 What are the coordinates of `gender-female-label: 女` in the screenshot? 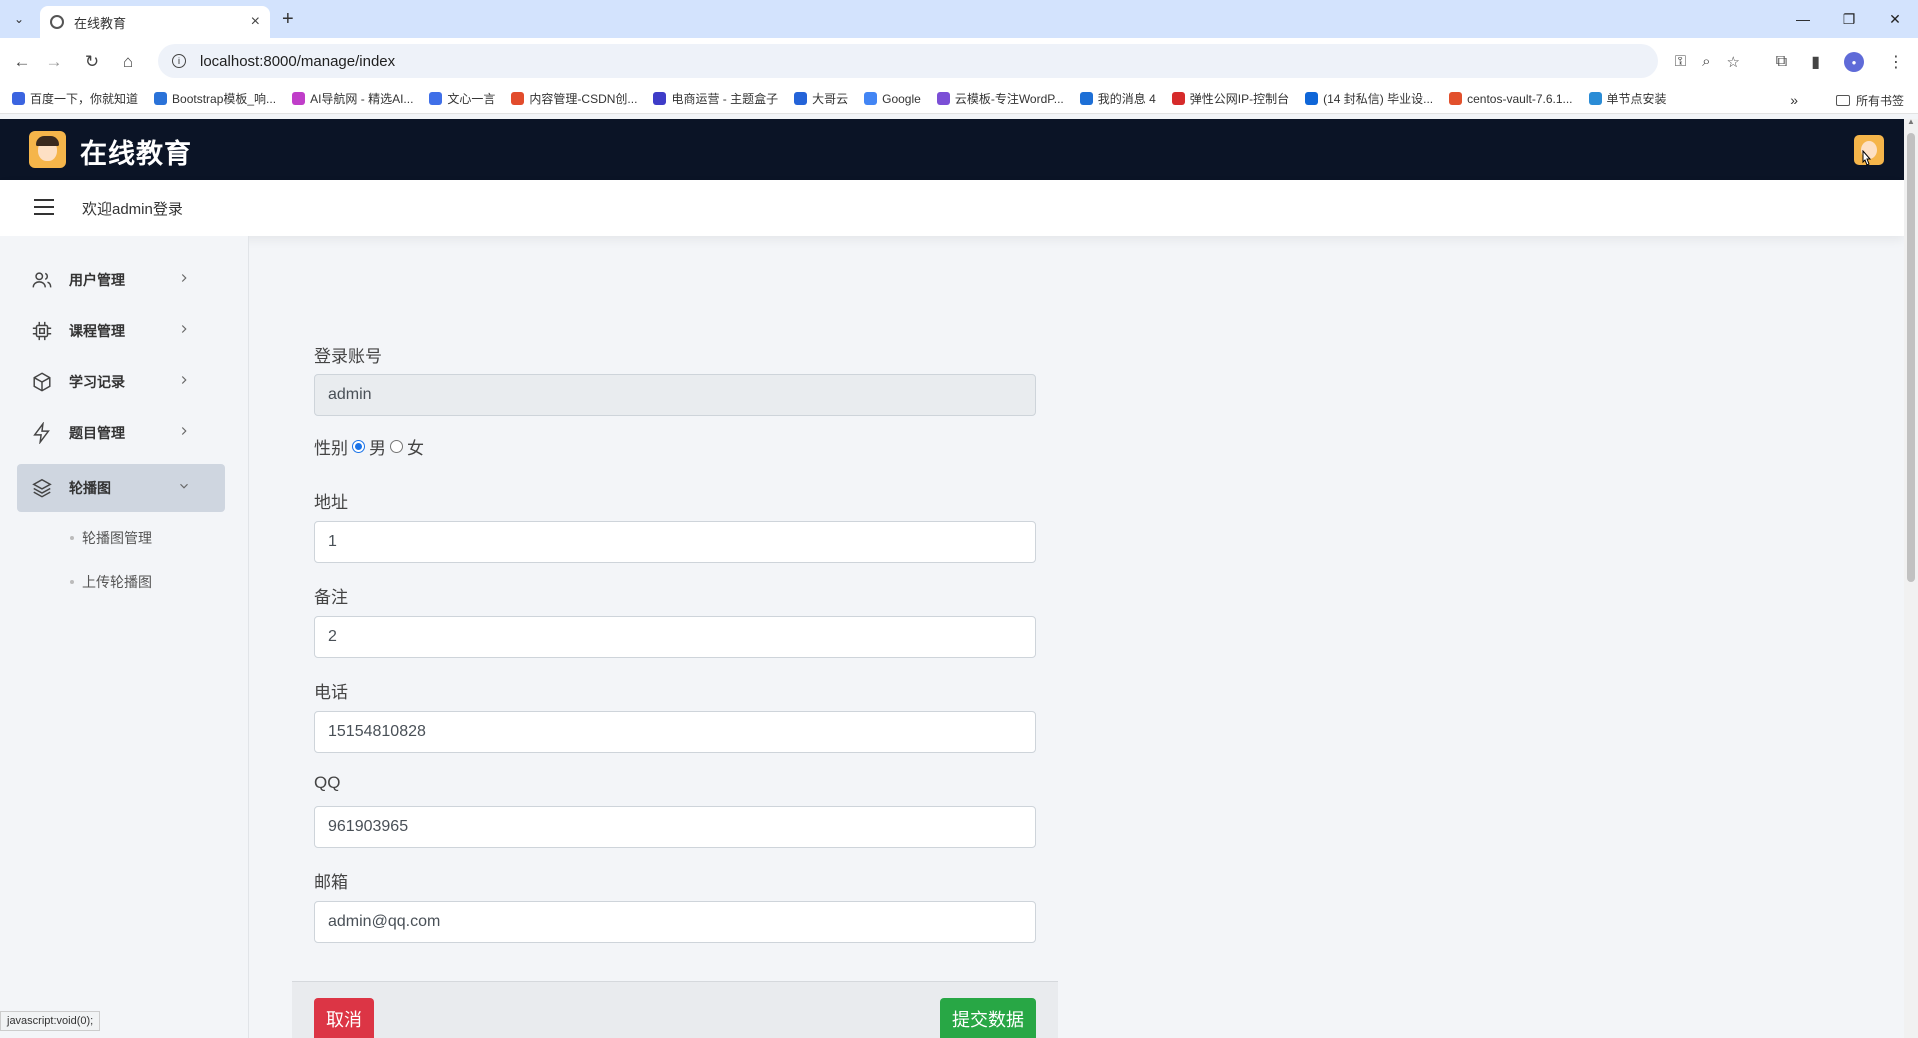 It's located at (415, 448).